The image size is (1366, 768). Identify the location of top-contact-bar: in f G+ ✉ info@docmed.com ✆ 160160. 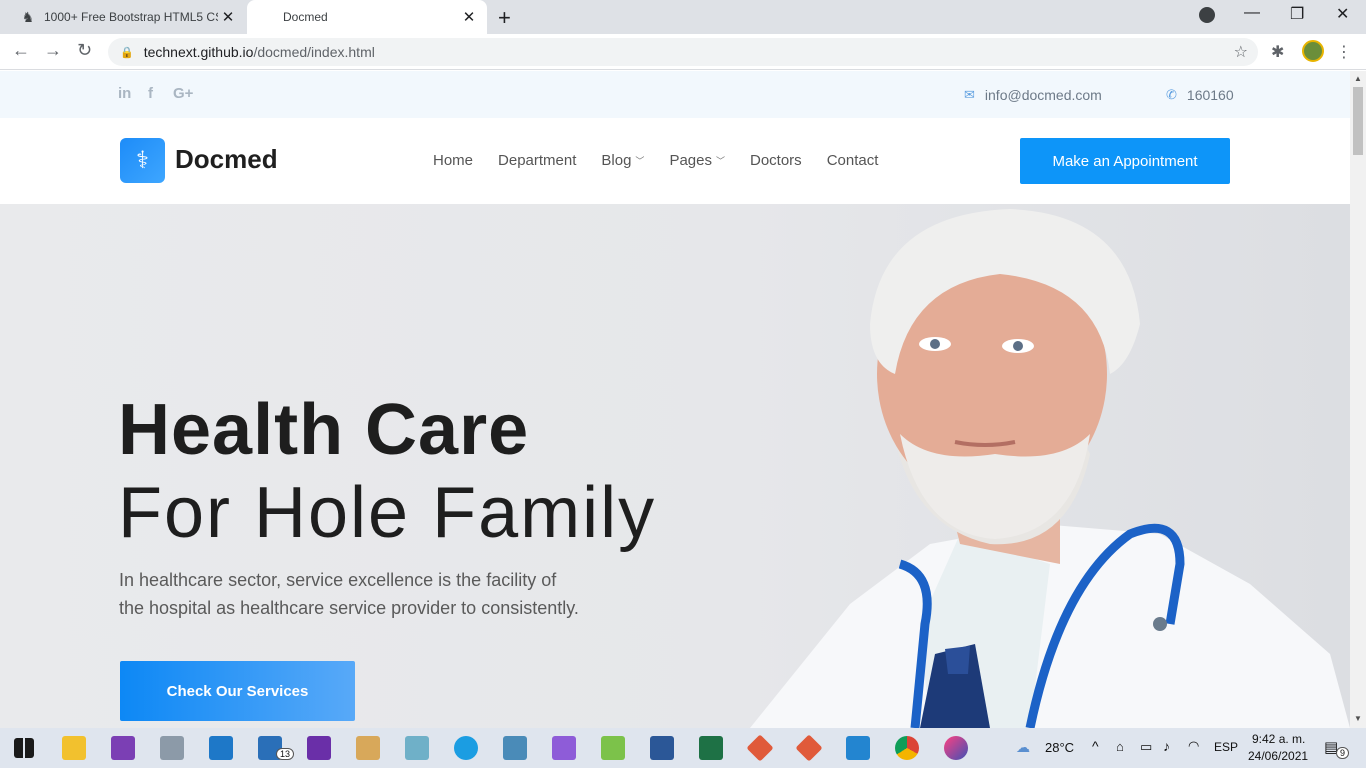
(675, 94).